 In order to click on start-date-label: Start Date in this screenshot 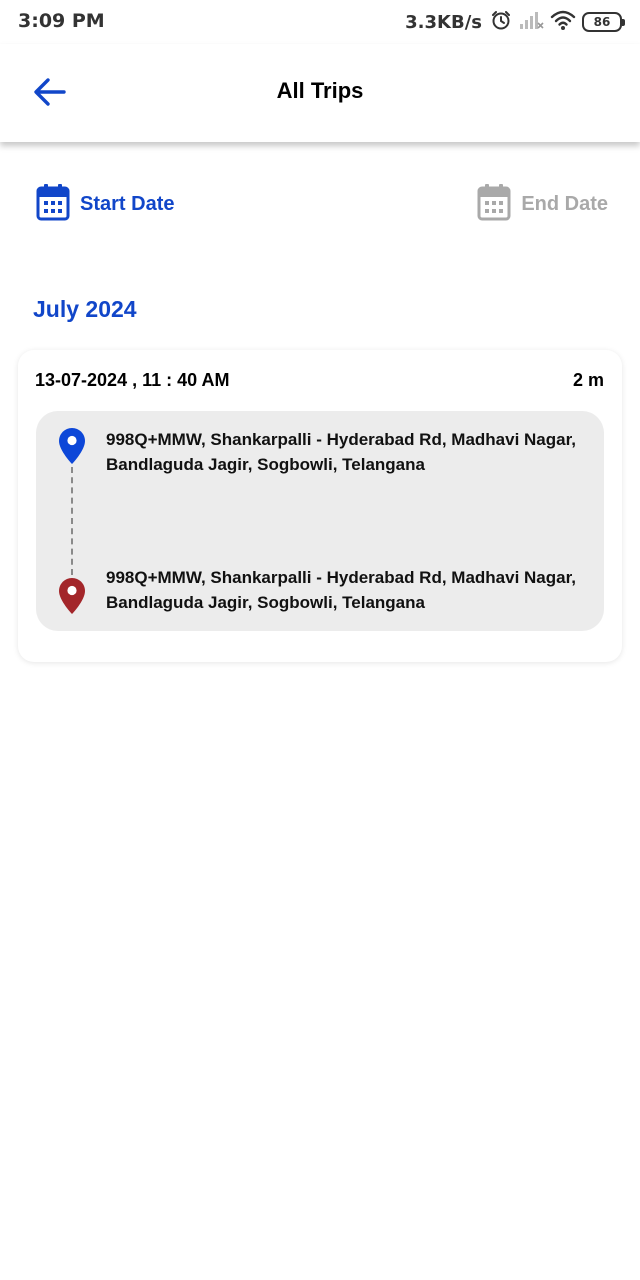, I will do `click(127, 203)`.